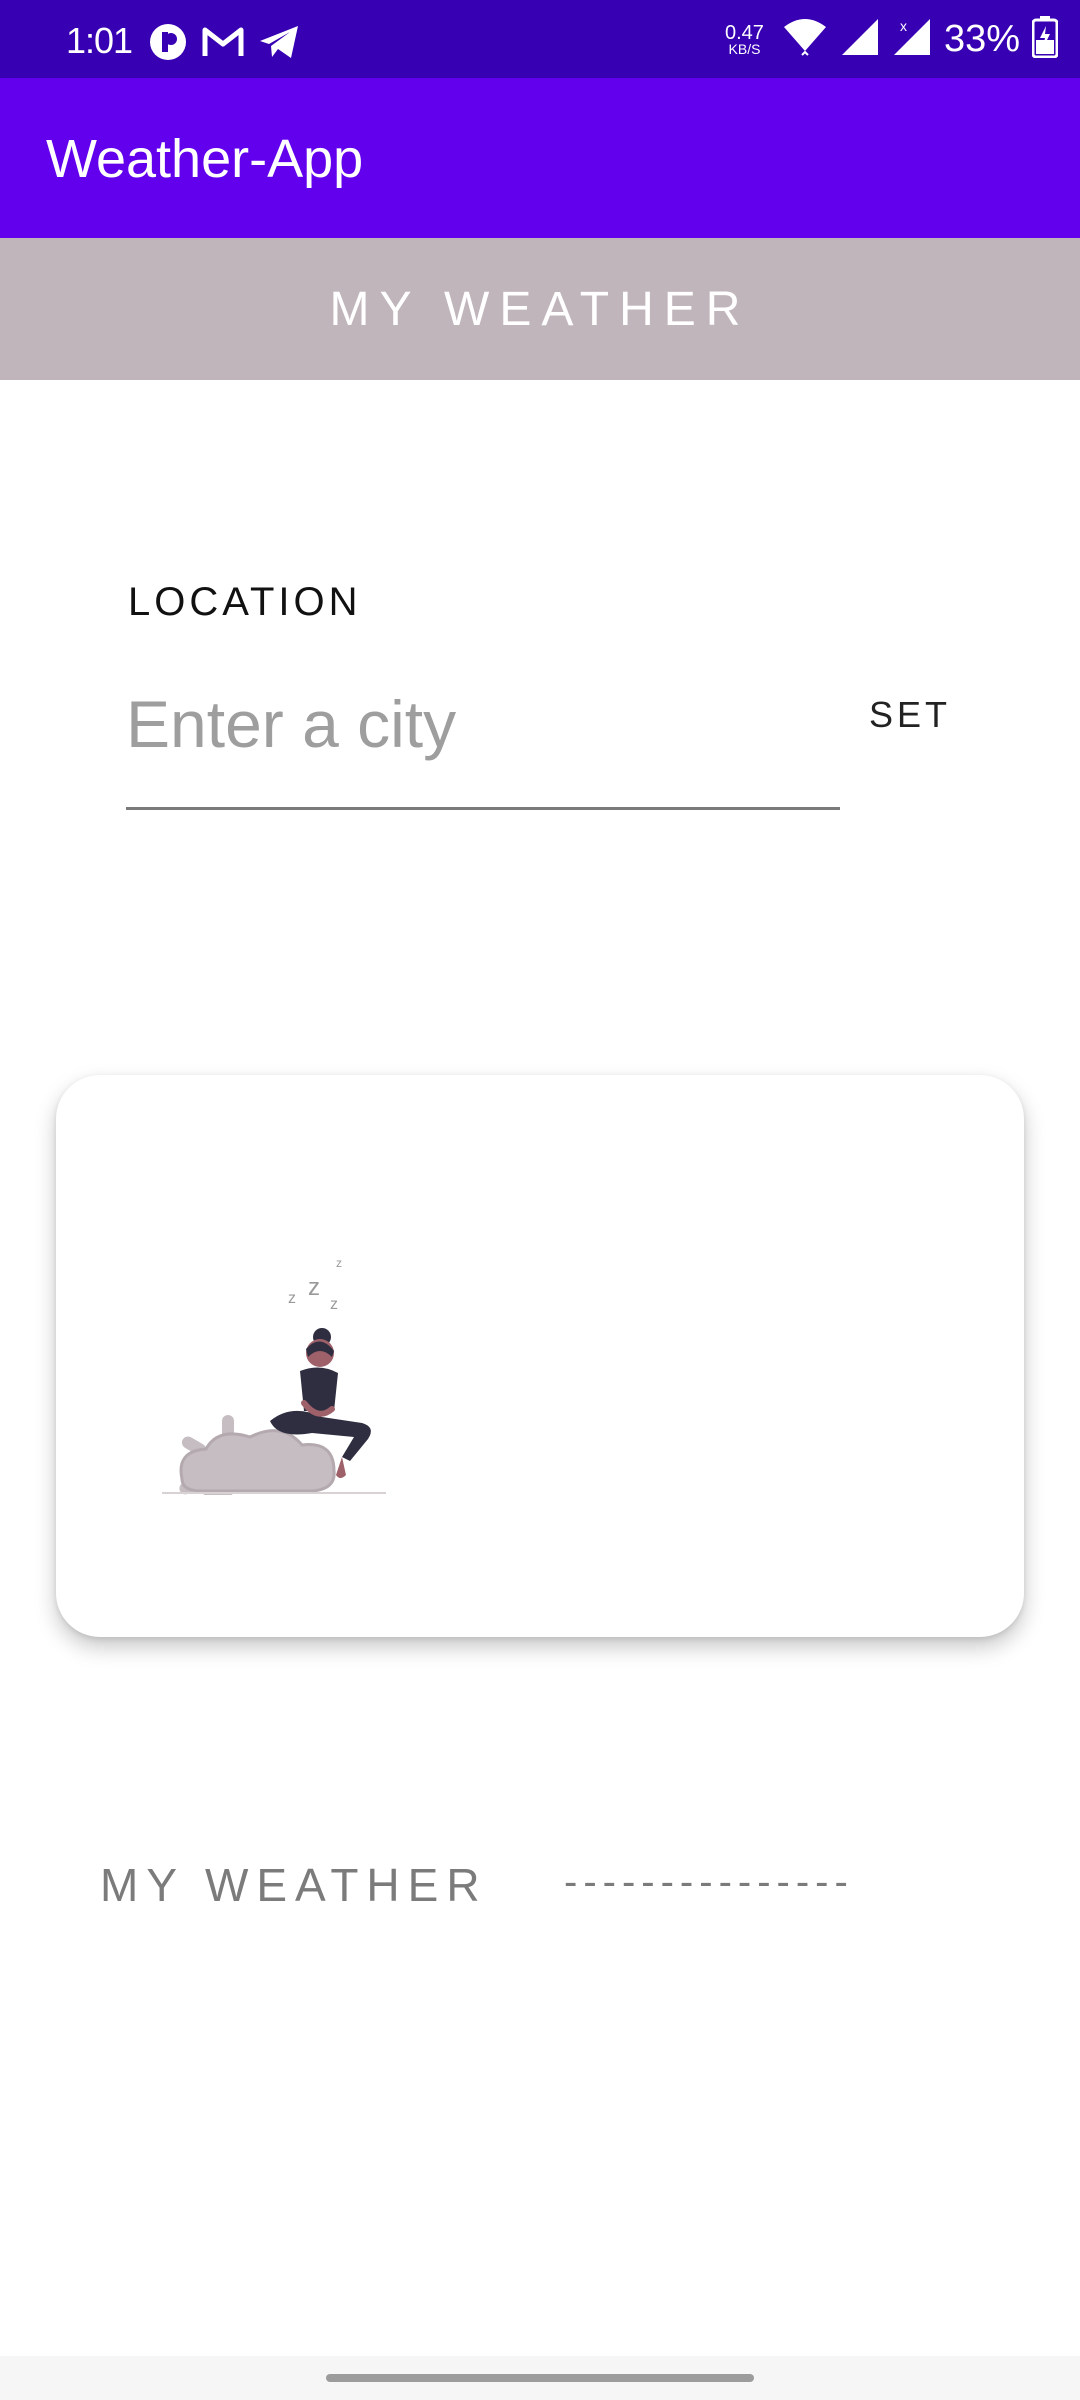 The image size is (1080, 2400). I want to click on home-indicator, so click(540, 2378).